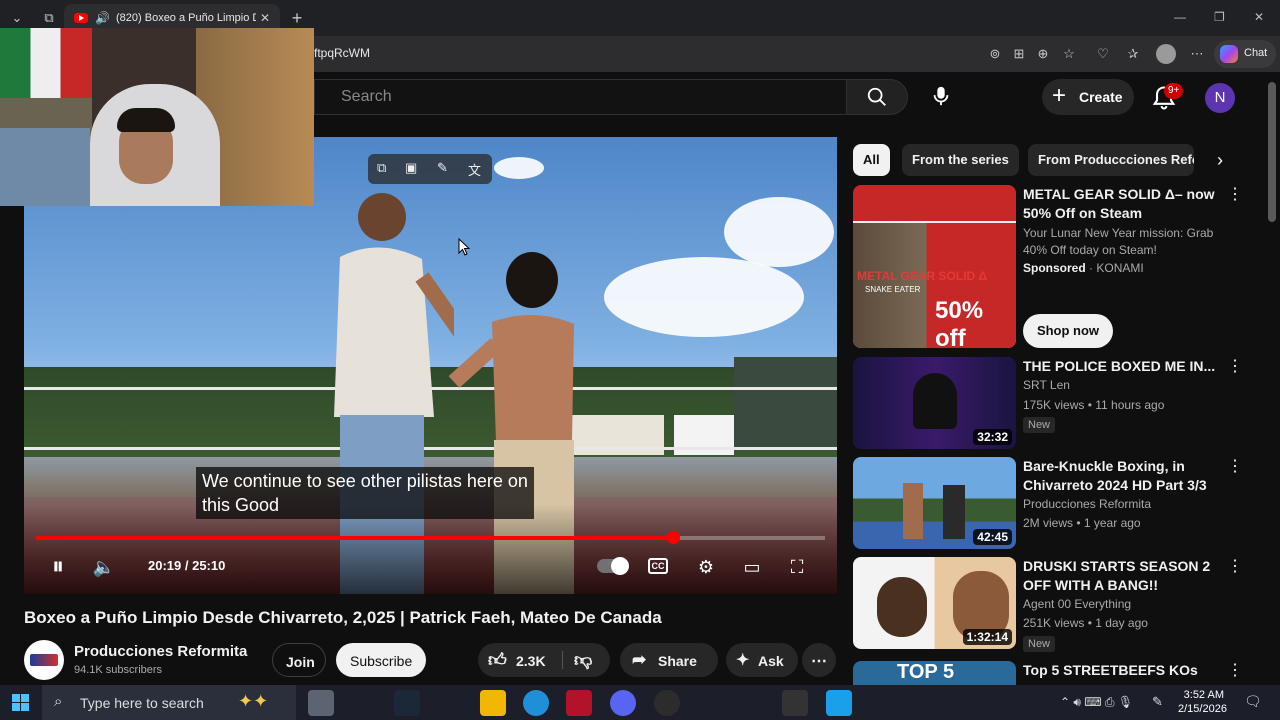 This screenshot has height=720, width=1280. I want to click on video-thumbnail: 32:32, so click(934, 403).